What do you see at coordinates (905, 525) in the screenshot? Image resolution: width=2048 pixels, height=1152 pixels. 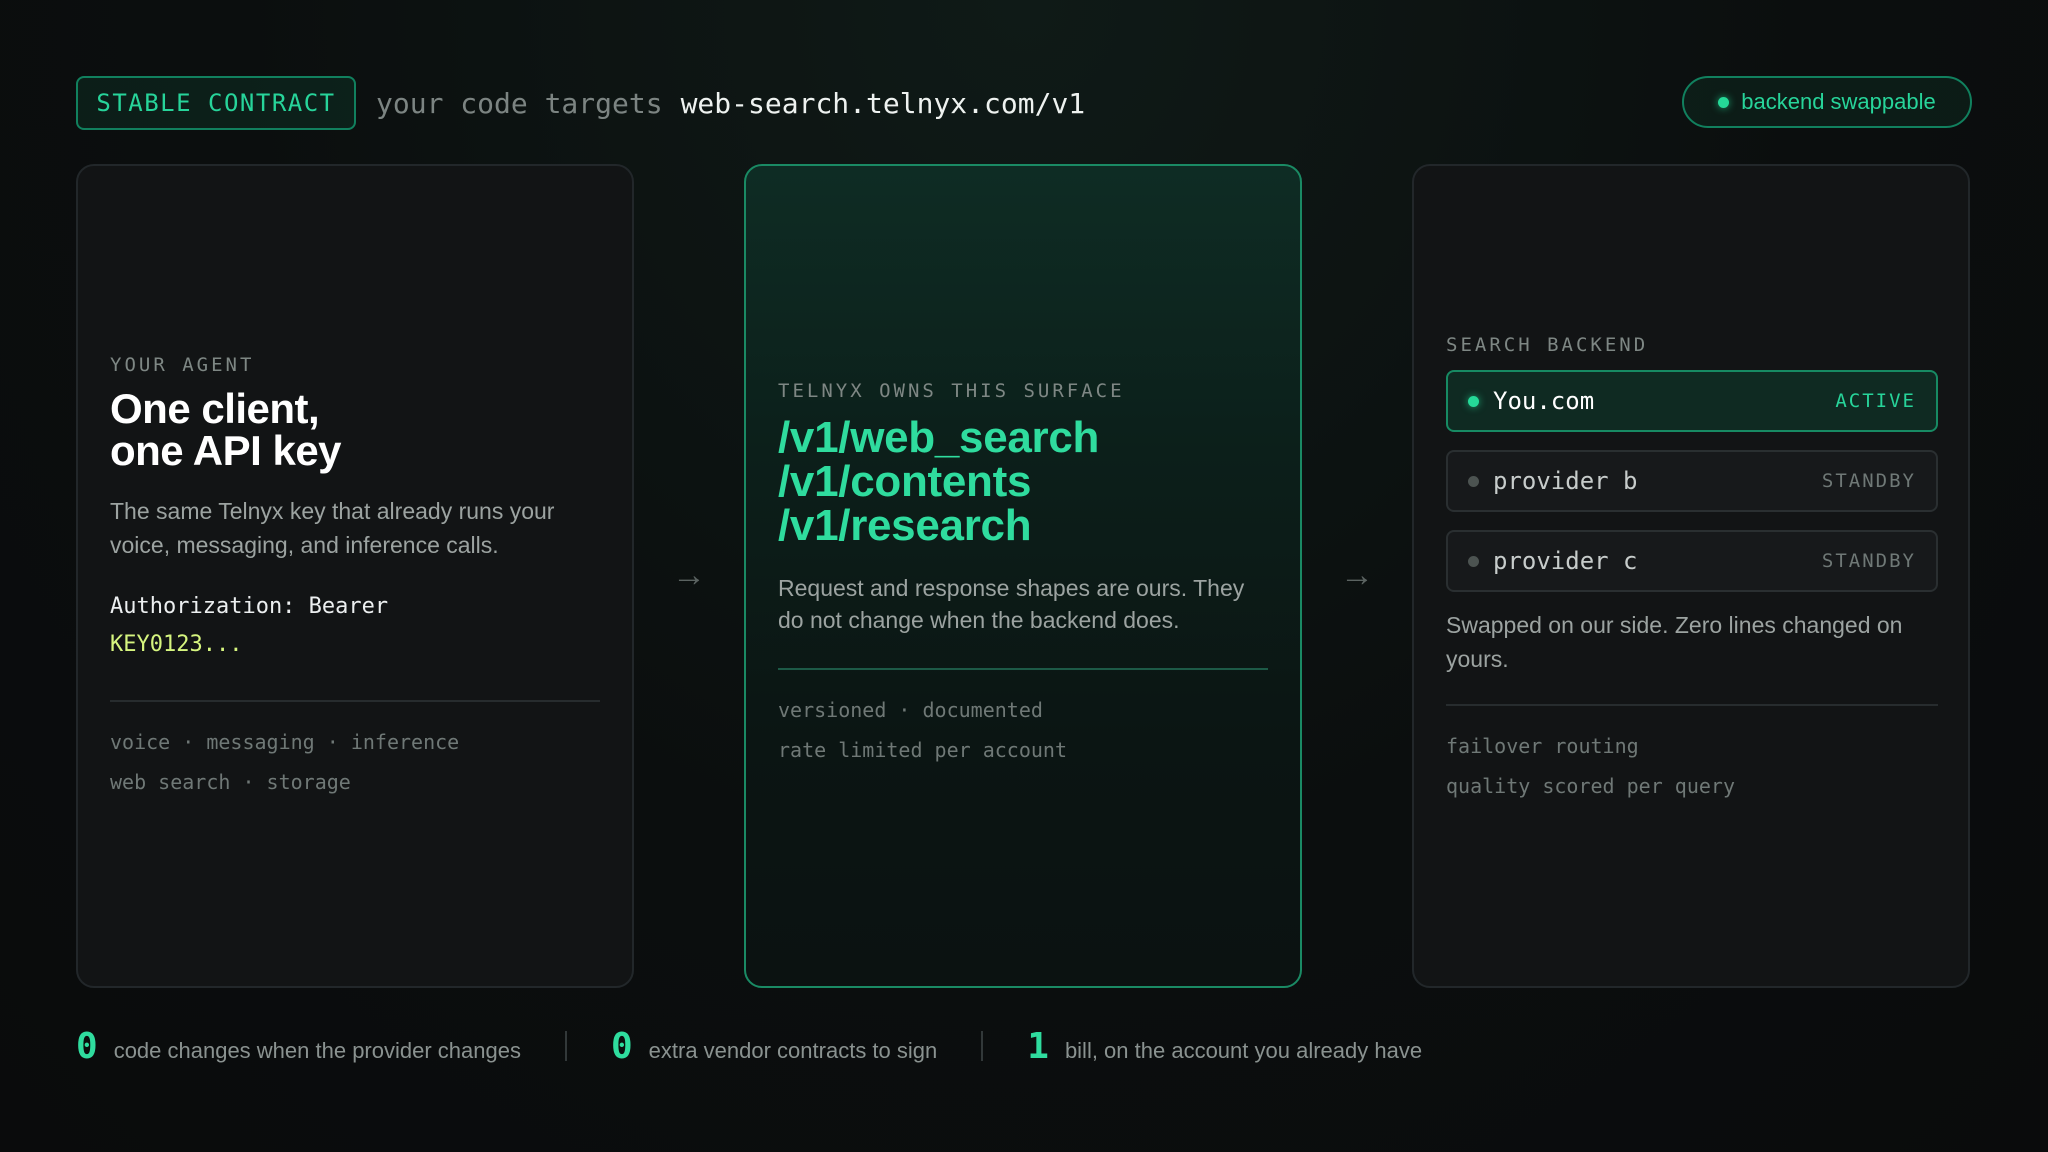 I see `endpoint-research: /v1/research` at bounding box center [905, 525].